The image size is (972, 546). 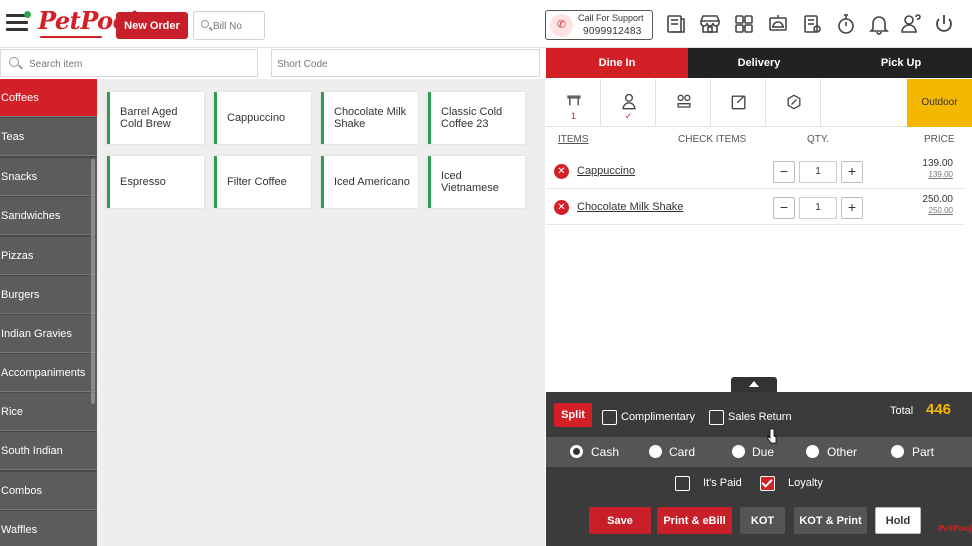 What do you see at coordinates (48, 177) in the screenshot?
I see `category-snacks: Snacks` at bounding box center [48, 177].